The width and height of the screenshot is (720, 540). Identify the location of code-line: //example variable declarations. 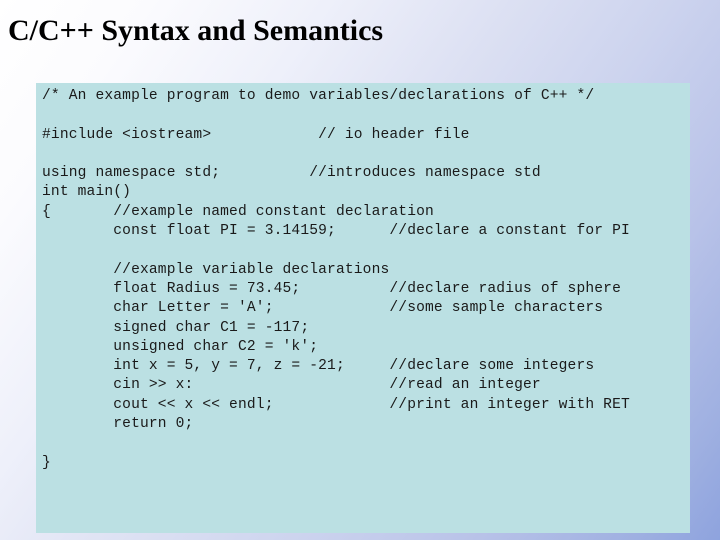
(216, 269).